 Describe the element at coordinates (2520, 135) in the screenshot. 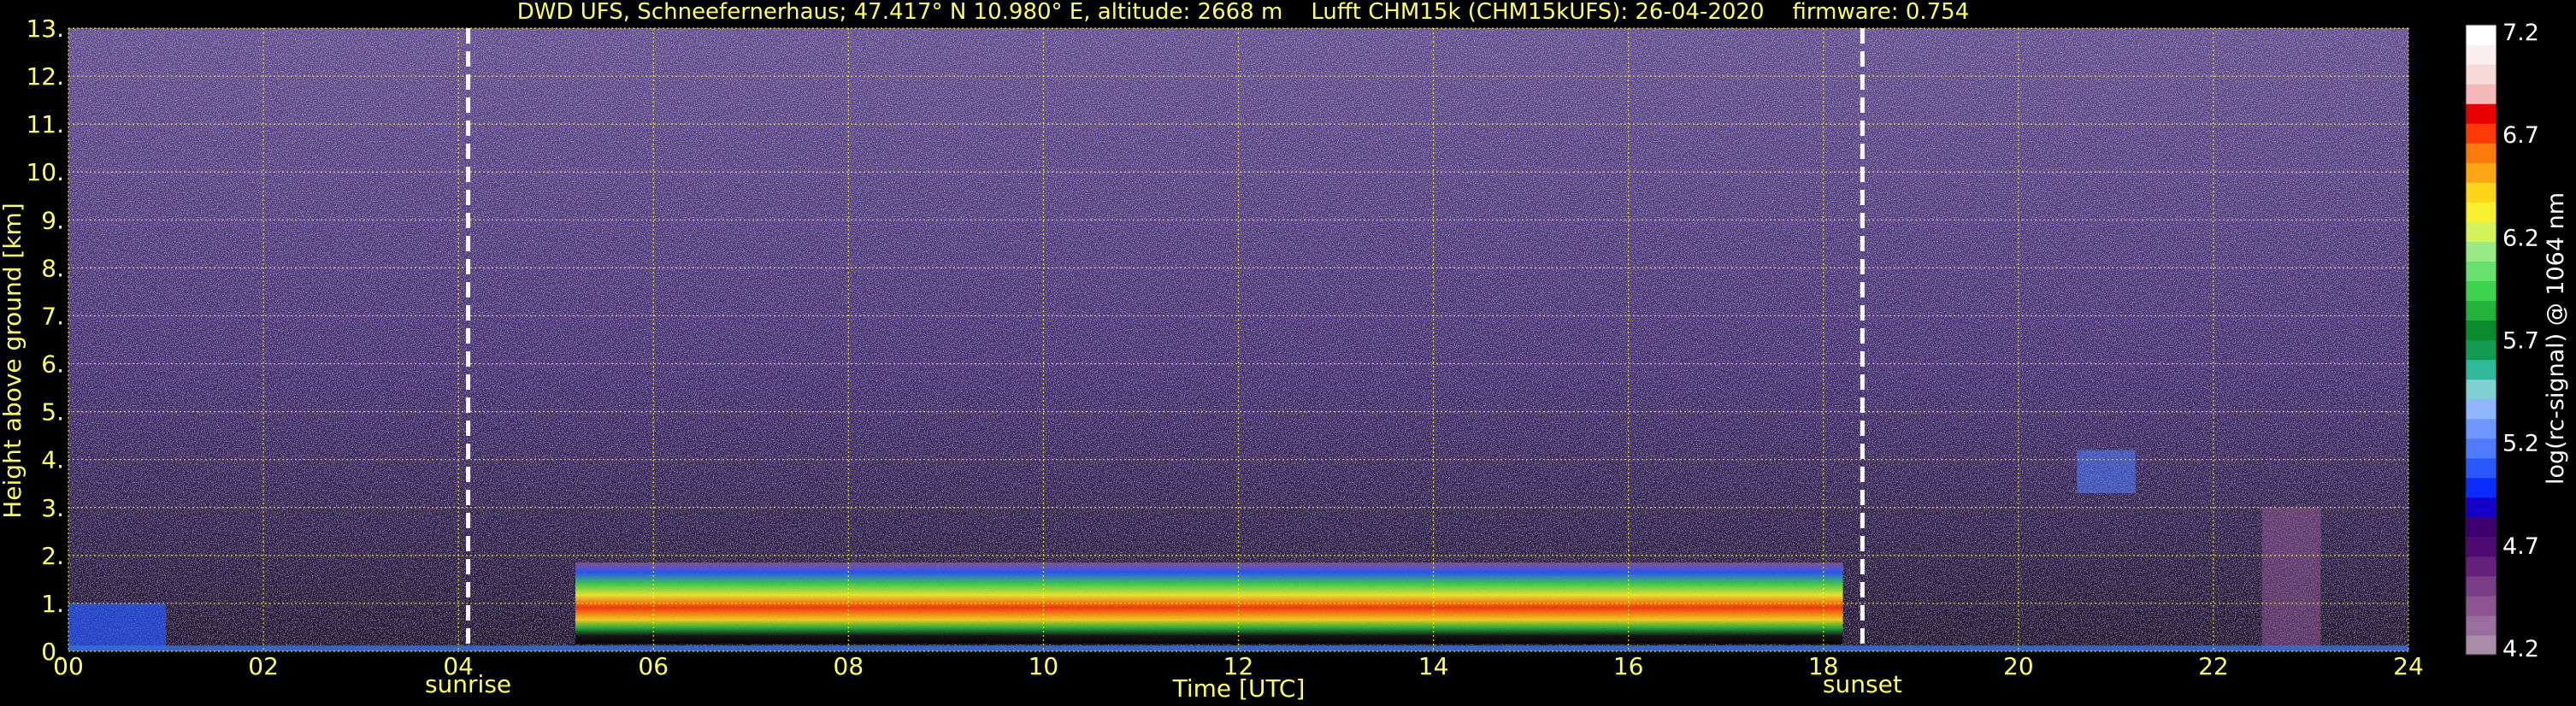

I see `colorbar-tick-label: 6.7` at that location.